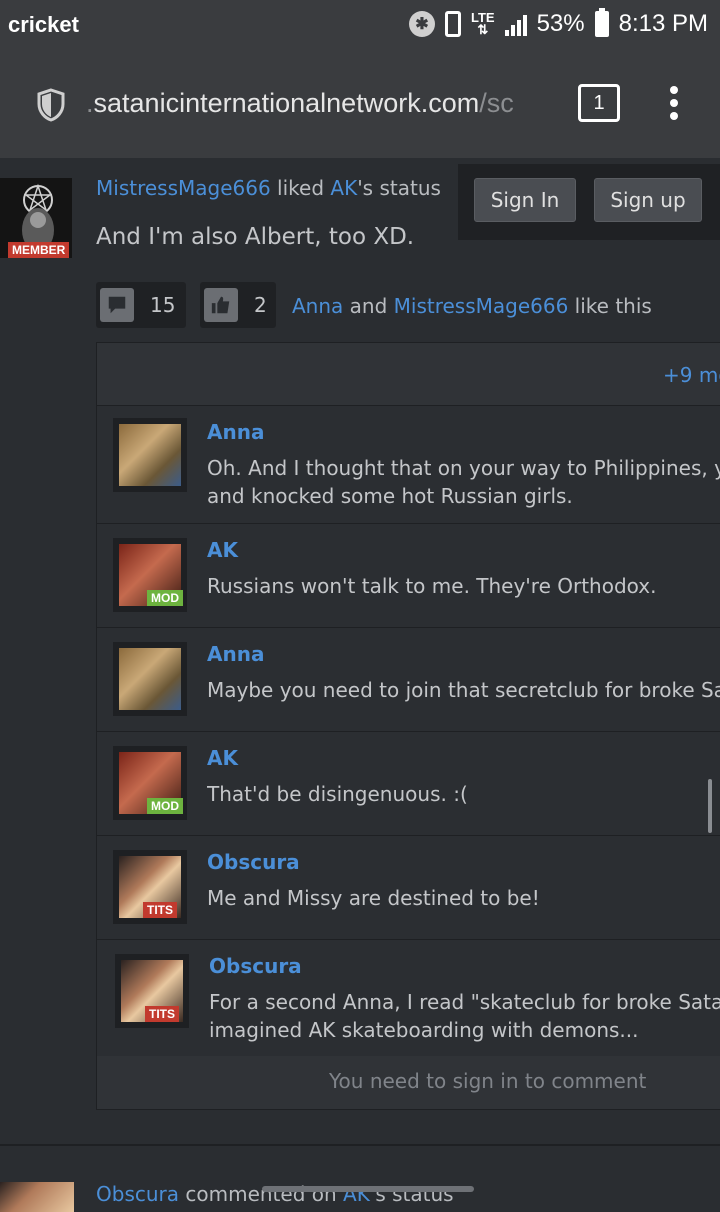 The width and height of the screenshot is (720, 1212). Describe the element at coordinates (255, 237) in the screenshot. I see `status-text: And I'm also Albert, too XD.` at that location.